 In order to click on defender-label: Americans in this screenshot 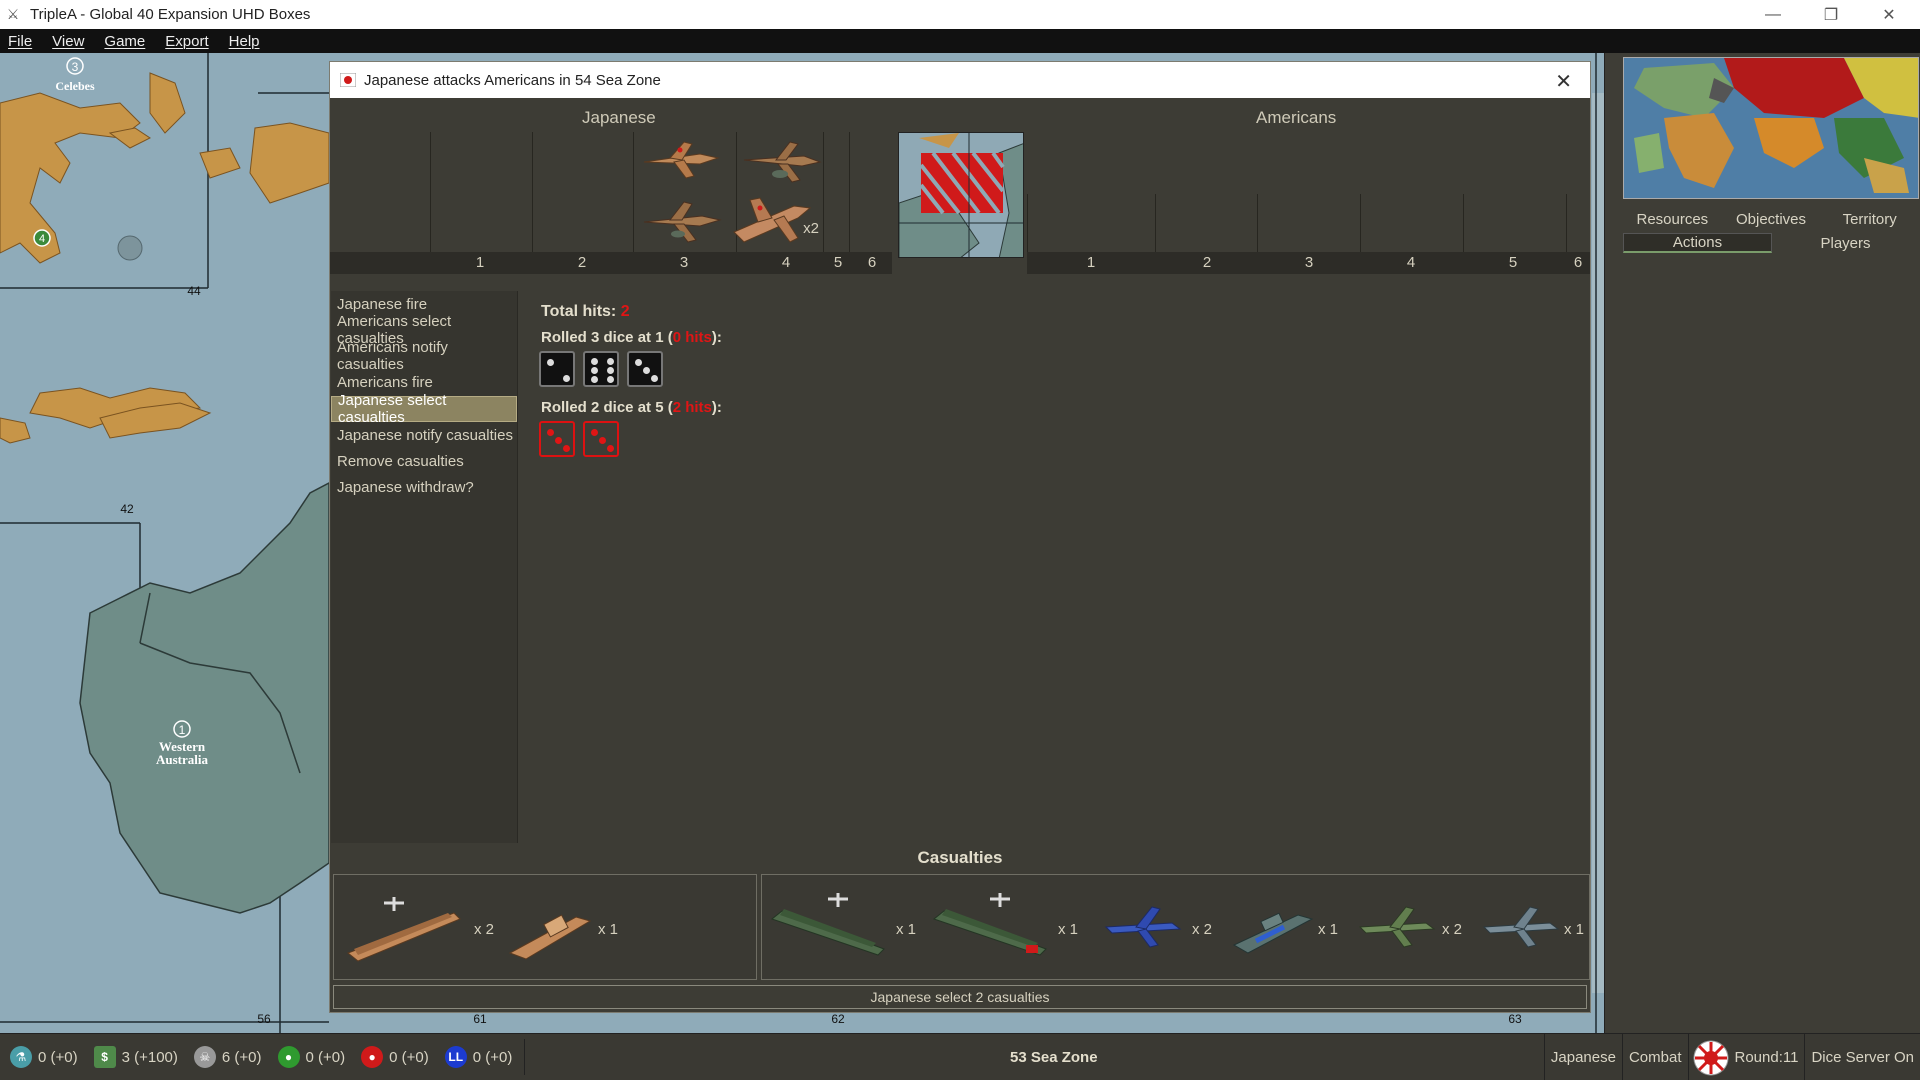, I will do `click(1296, 117)`.